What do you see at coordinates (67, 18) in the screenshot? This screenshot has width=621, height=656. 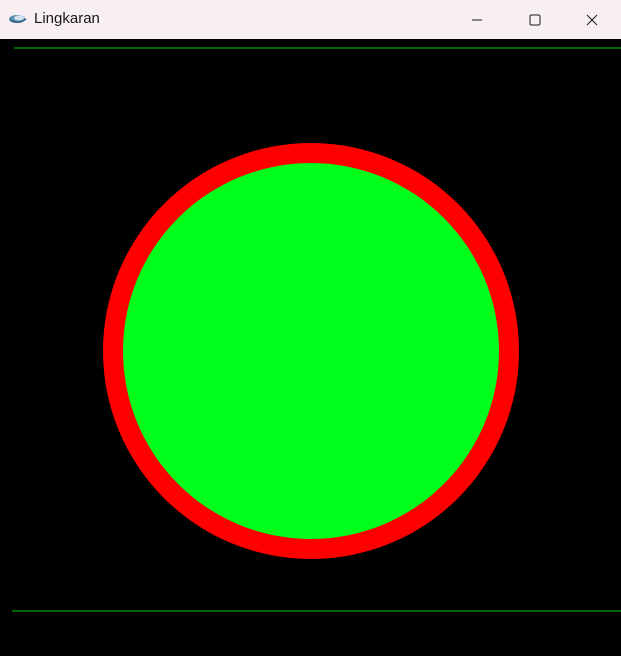 I see `window-title: Lingkaran` at bounding box center [67, 18].